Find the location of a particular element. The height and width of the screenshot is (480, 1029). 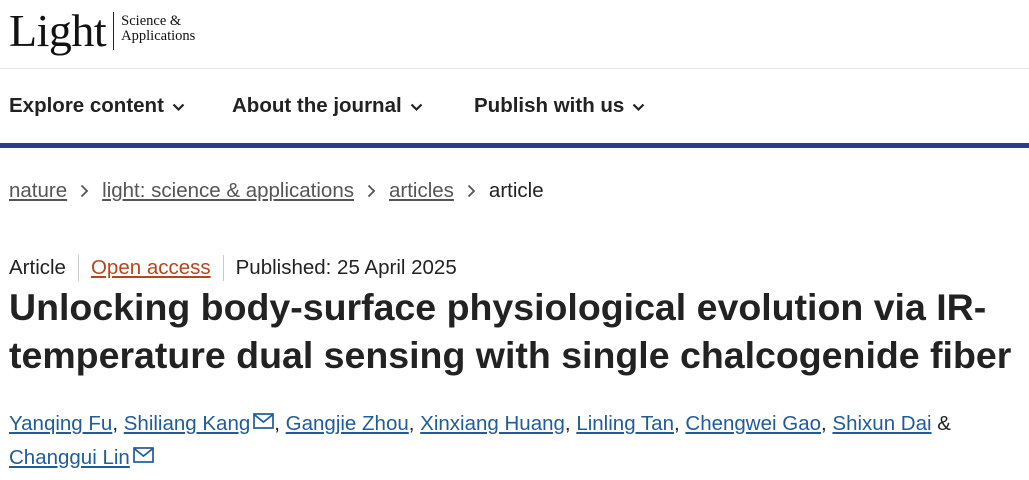

breadcrumb-nature: nature is located at coordinates (38, 191).